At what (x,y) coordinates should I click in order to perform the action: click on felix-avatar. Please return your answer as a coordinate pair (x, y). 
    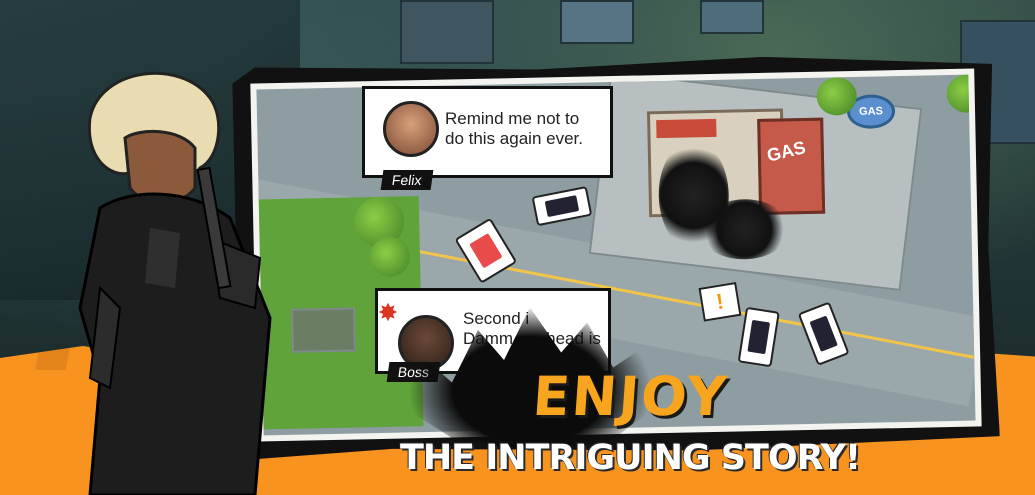
    Looking at the image, I should click on (411, 129).